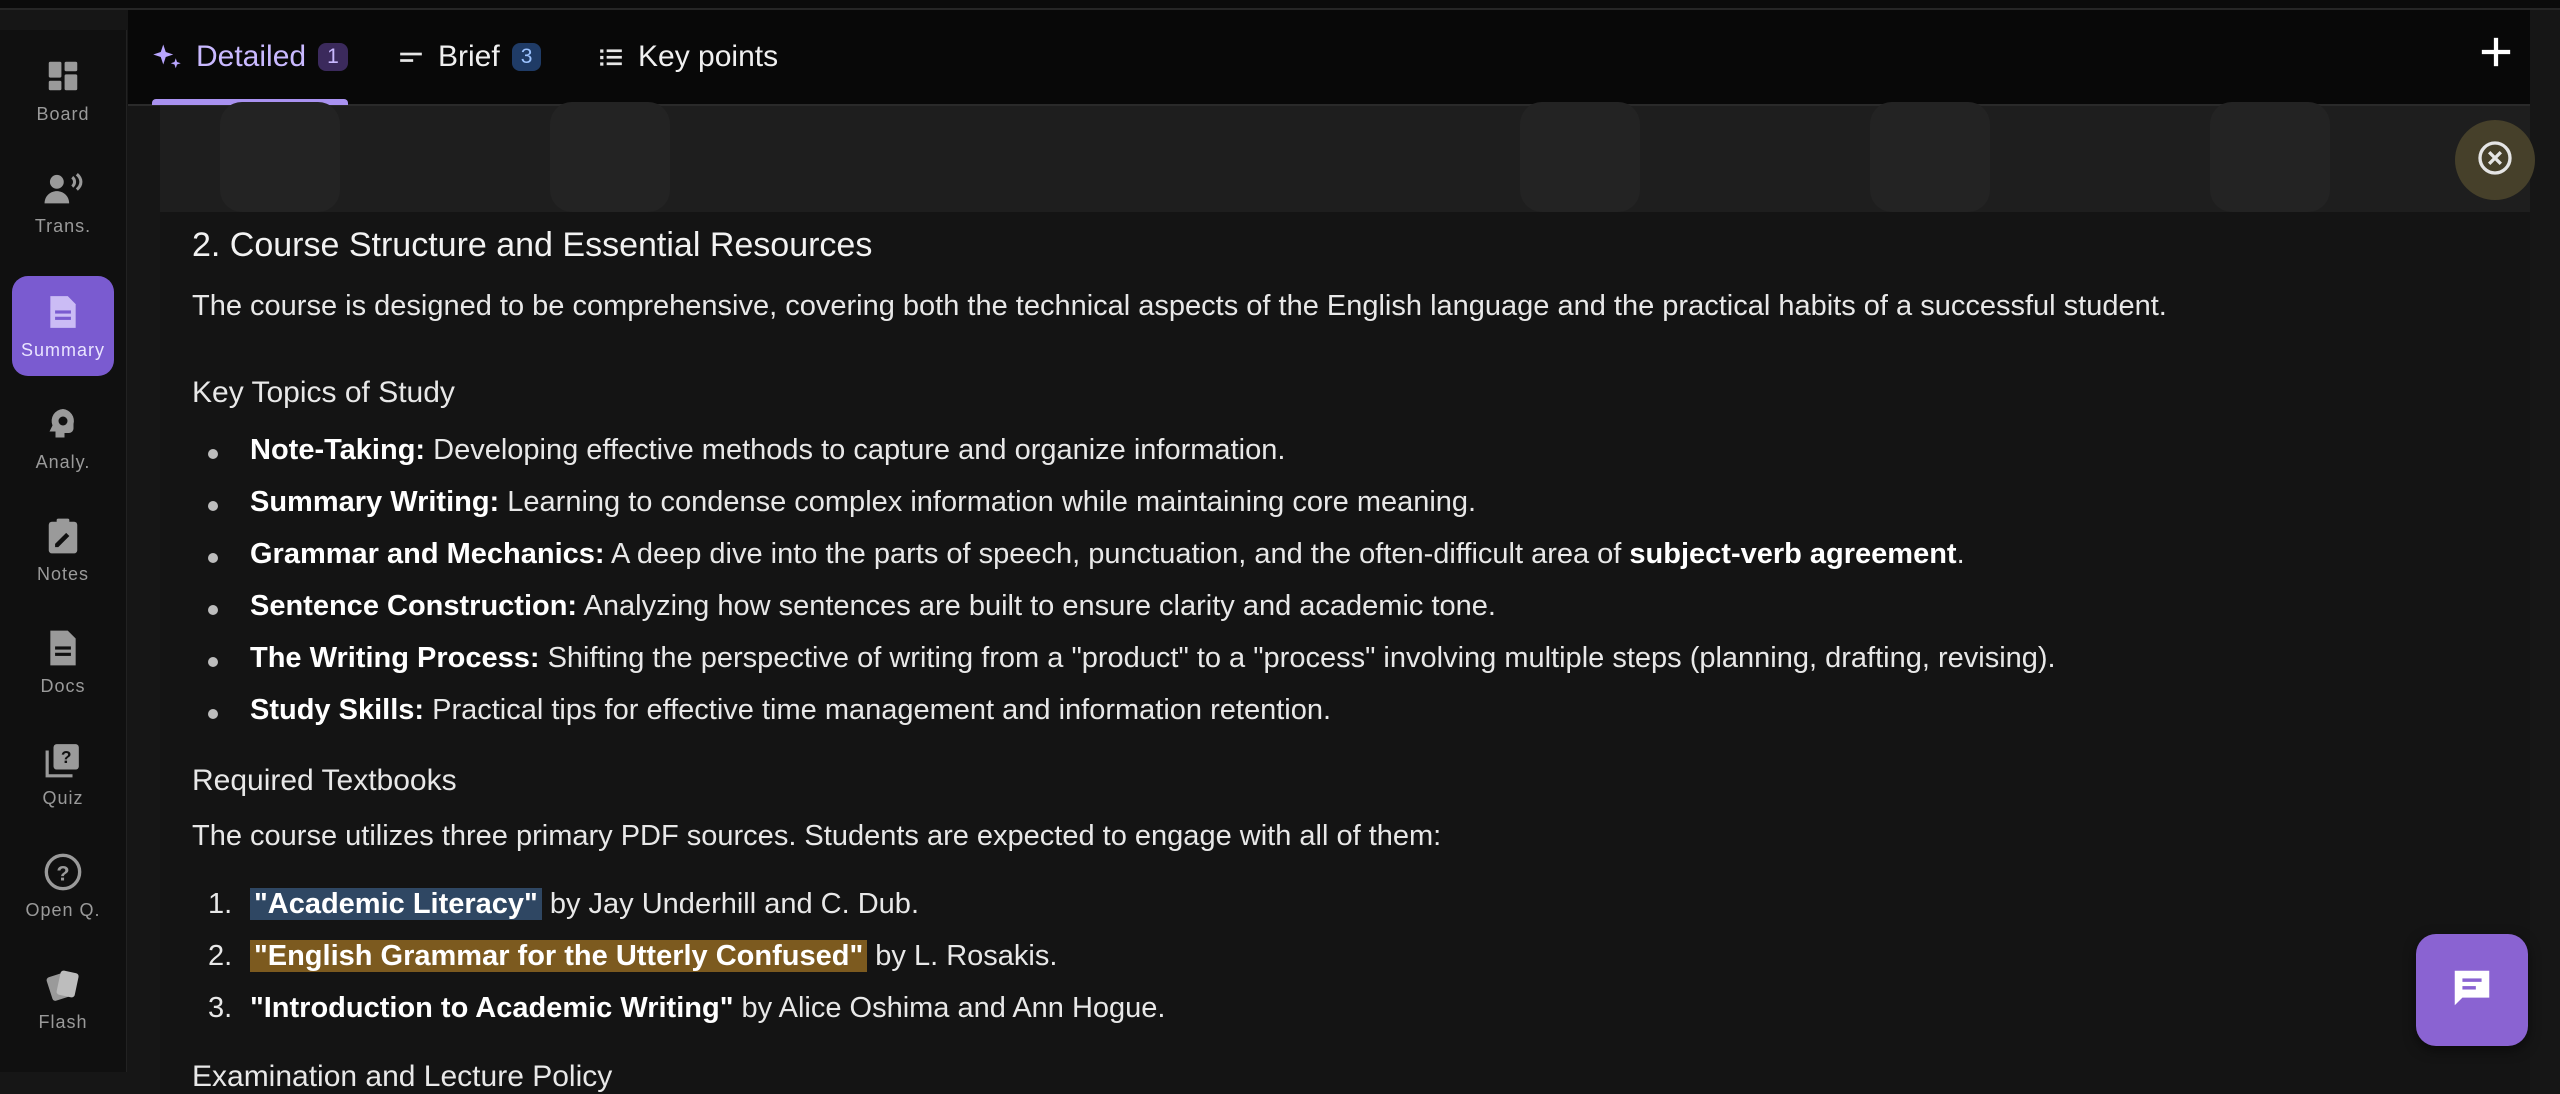 Image resolution: width=2560 pixels, height=1094 pixels. Describe the element at coordinates (402, 1076) in the screenshot. I see `next-section-heading: Examination and Lecture Policy` at that location.